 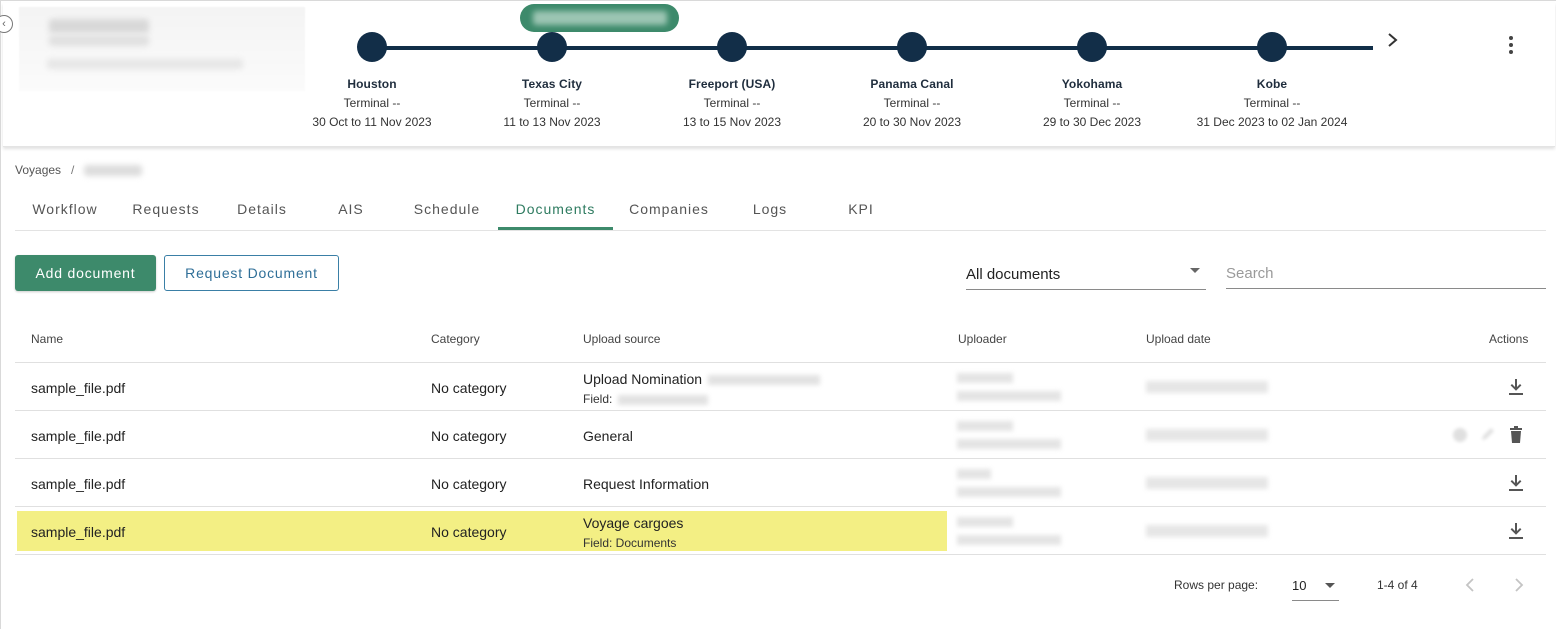 I want to click on timeline-terminal: Terminal --, so click(x=1272, y=103).